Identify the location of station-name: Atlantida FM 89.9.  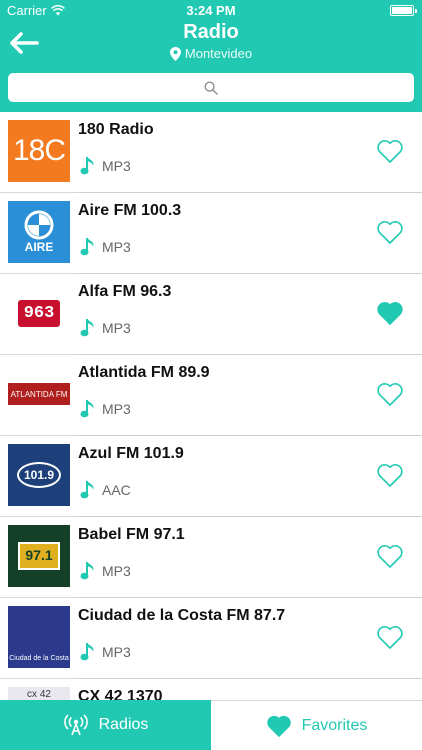
(144, 372).